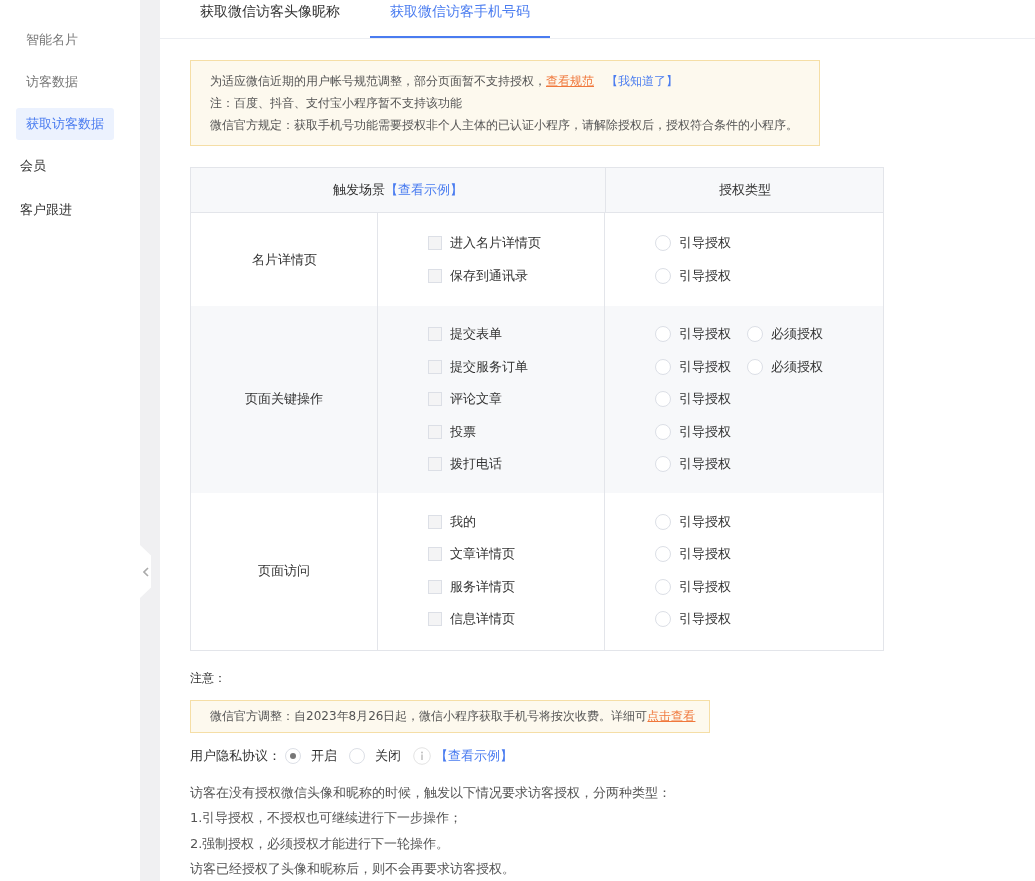 Image resolution: width=1035 pixels, height=881 pixels. What do you see at coordinates (471, 586) in the screenshot?
I see `checkbox: 服务详情页` at bounding box center [471, 586].